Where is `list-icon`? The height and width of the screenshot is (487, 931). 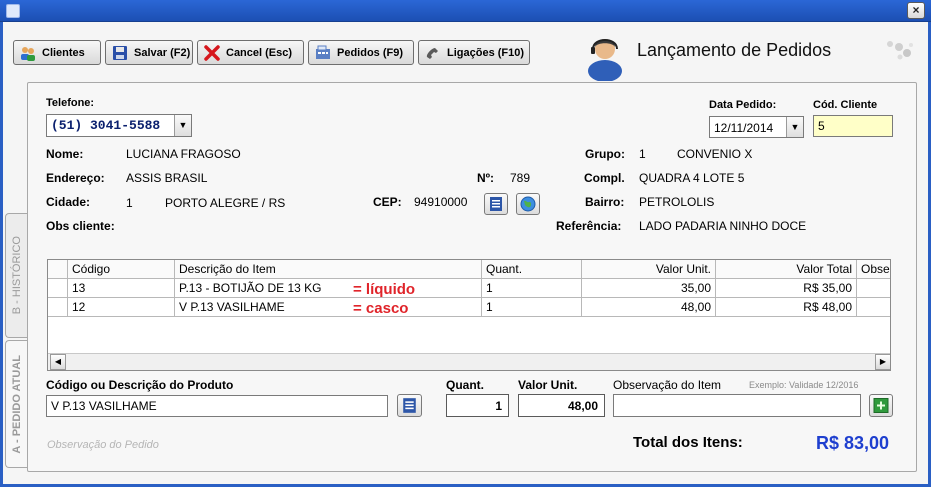
list-icon is located at coordinates (496, 204).